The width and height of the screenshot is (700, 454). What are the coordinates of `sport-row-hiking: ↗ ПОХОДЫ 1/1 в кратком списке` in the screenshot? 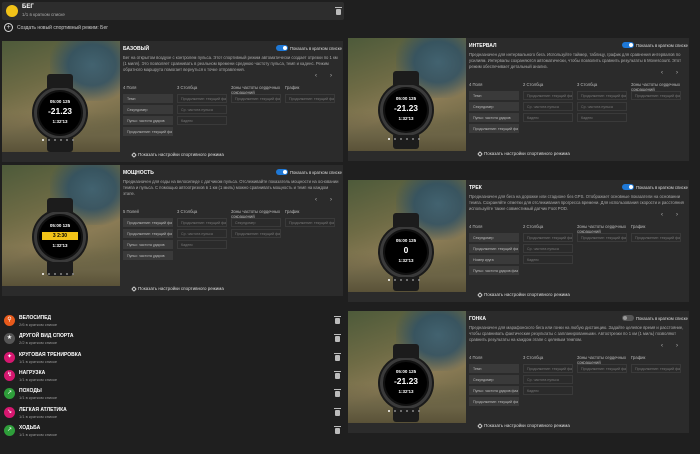 It's located at (174, 394).